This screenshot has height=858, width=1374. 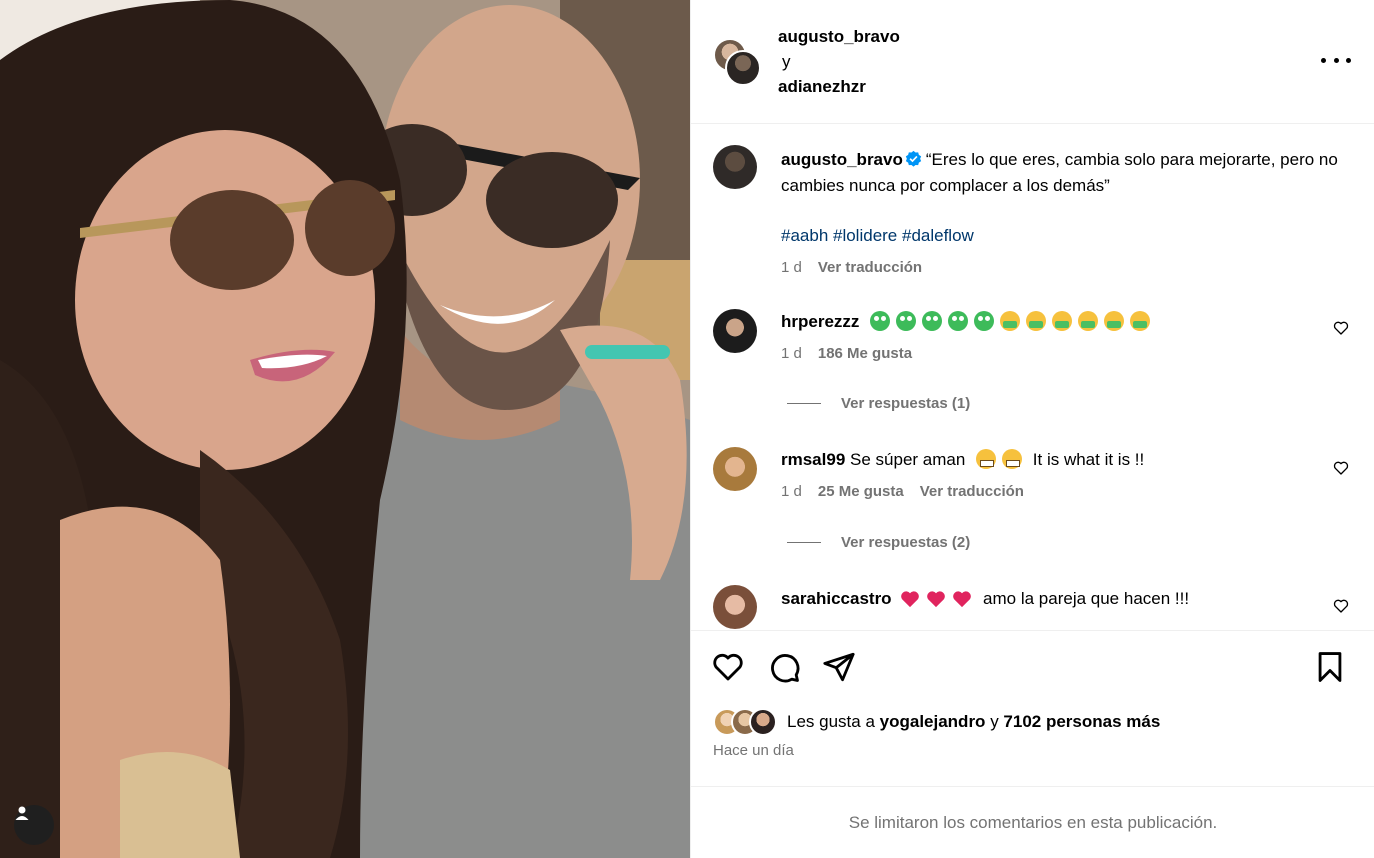 I want to click on more-options-button, so click(x=1336, y=60).